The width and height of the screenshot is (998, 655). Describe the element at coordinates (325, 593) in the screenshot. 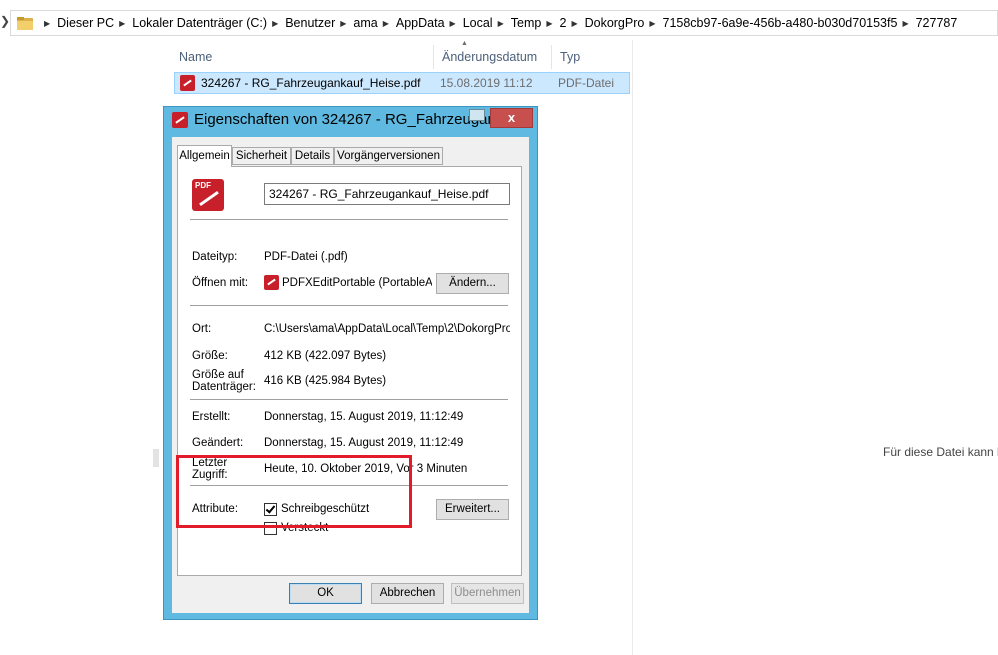

I see `ok-button: OK` at that location.